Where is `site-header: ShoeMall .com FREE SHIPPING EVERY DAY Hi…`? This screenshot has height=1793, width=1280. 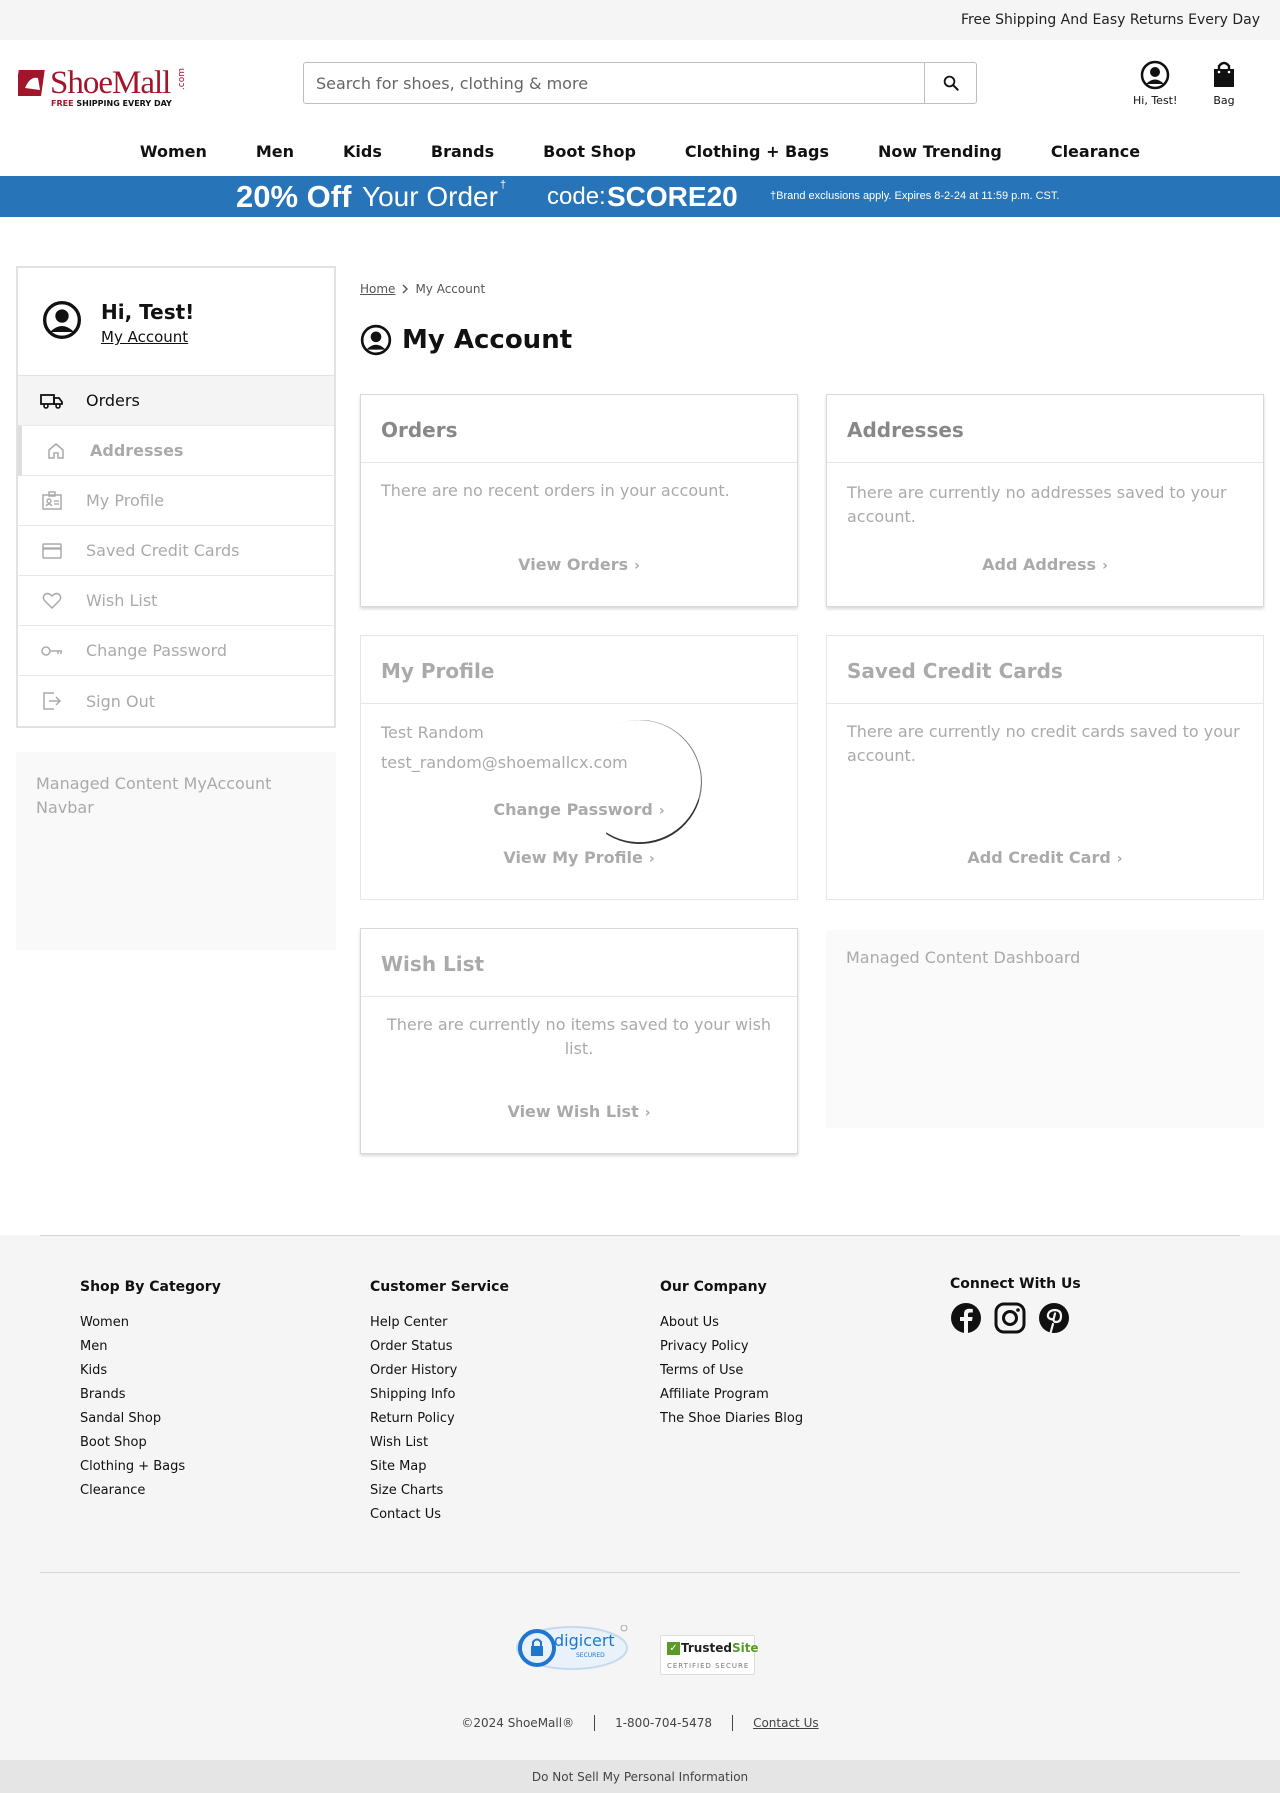 site-header: ShoeMall .com FREE SHIPPING EVERY DAY Hi… is located at coordinates (640, 83).